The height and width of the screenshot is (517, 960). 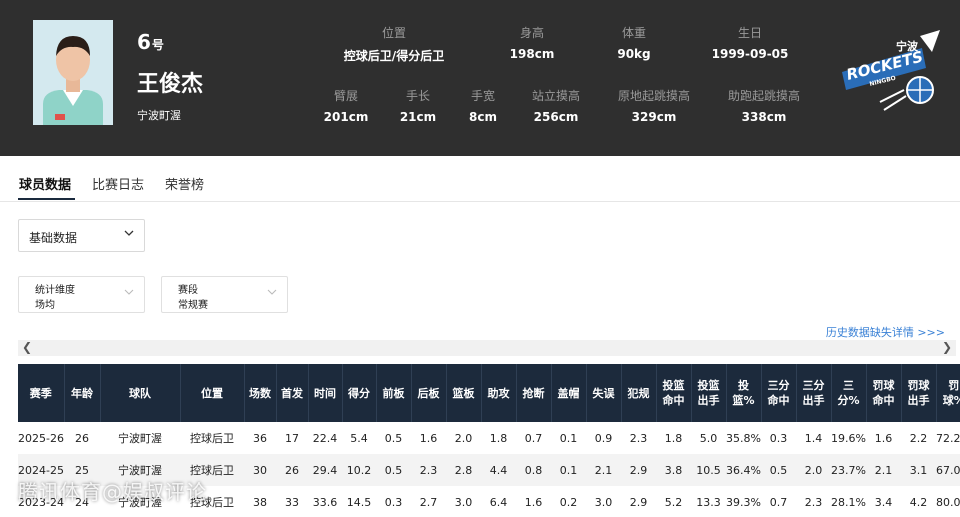 What do you see at coordinates (918, 502) in the screenshot?
I see `table-cell: 4.2` at bounding box center [918, 502].